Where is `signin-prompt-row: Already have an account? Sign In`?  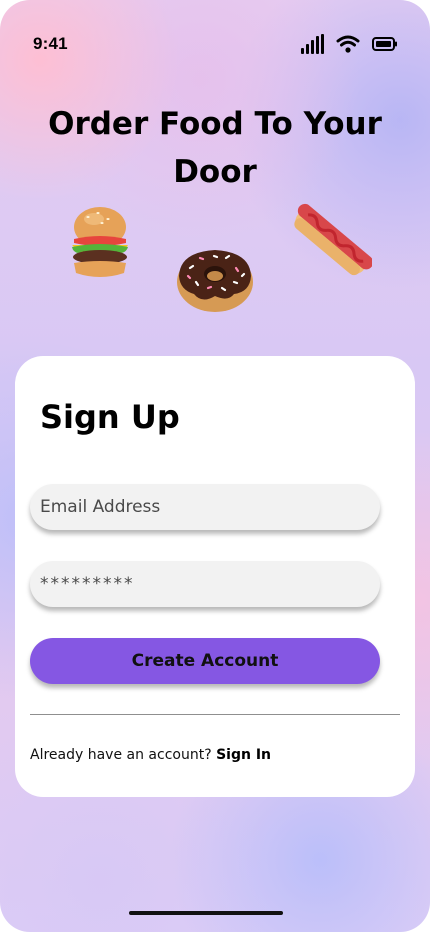 signin-prompt-row: Already have an account? Sign In is located at coordinates (150, 755).